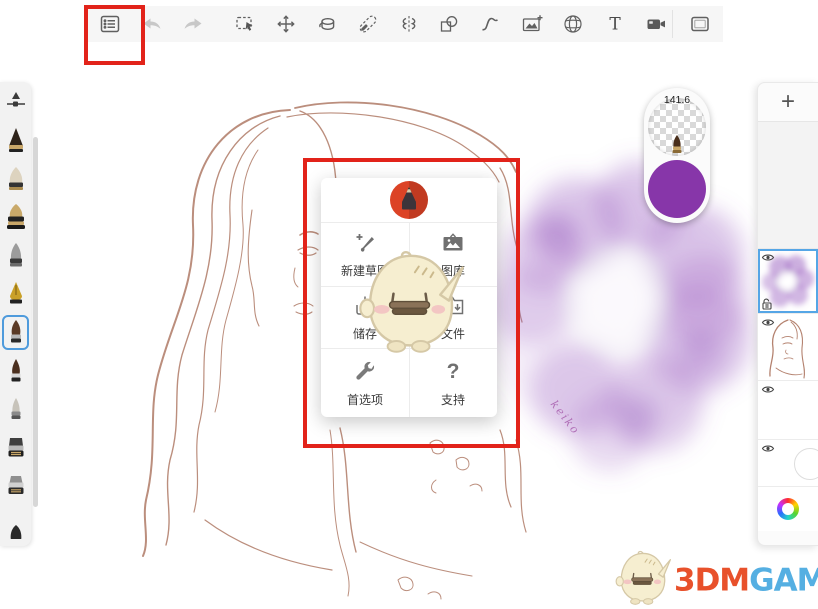 The image size is (818, 609). I want to click on popup-header, so click(409, 200).